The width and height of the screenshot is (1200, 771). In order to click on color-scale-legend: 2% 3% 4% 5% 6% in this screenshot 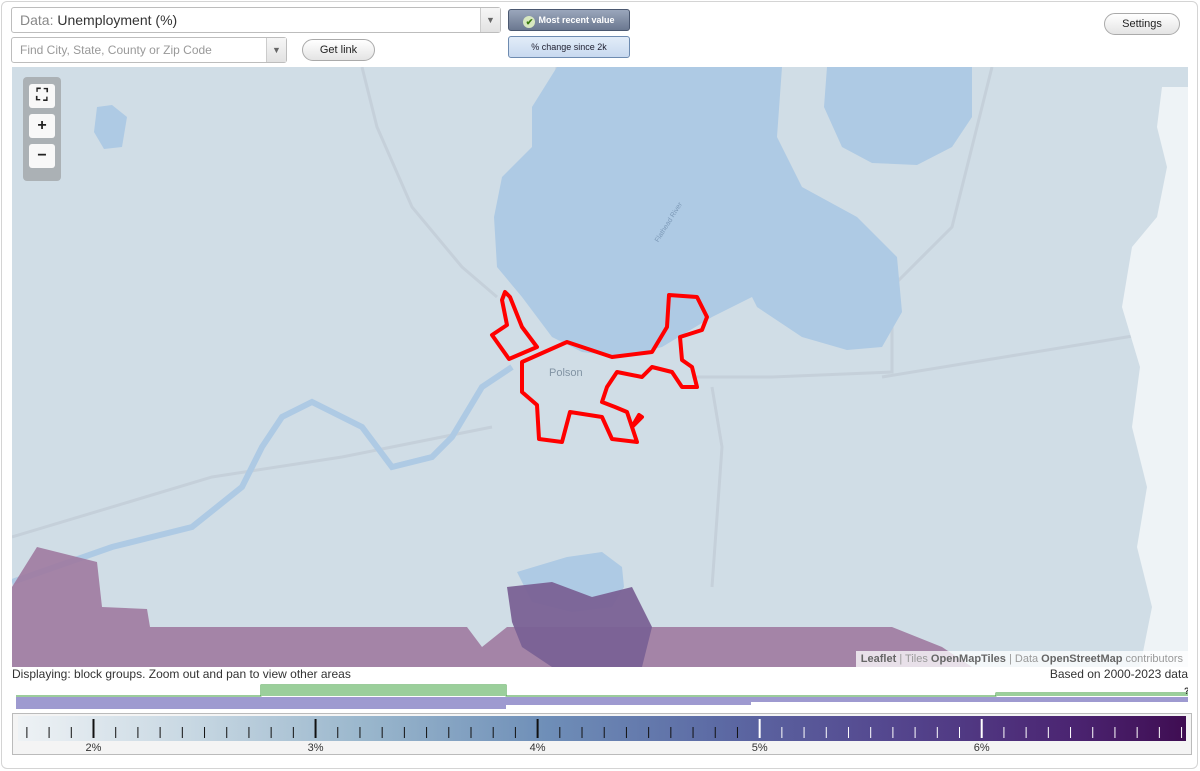, I will do `click(602, 734)`.